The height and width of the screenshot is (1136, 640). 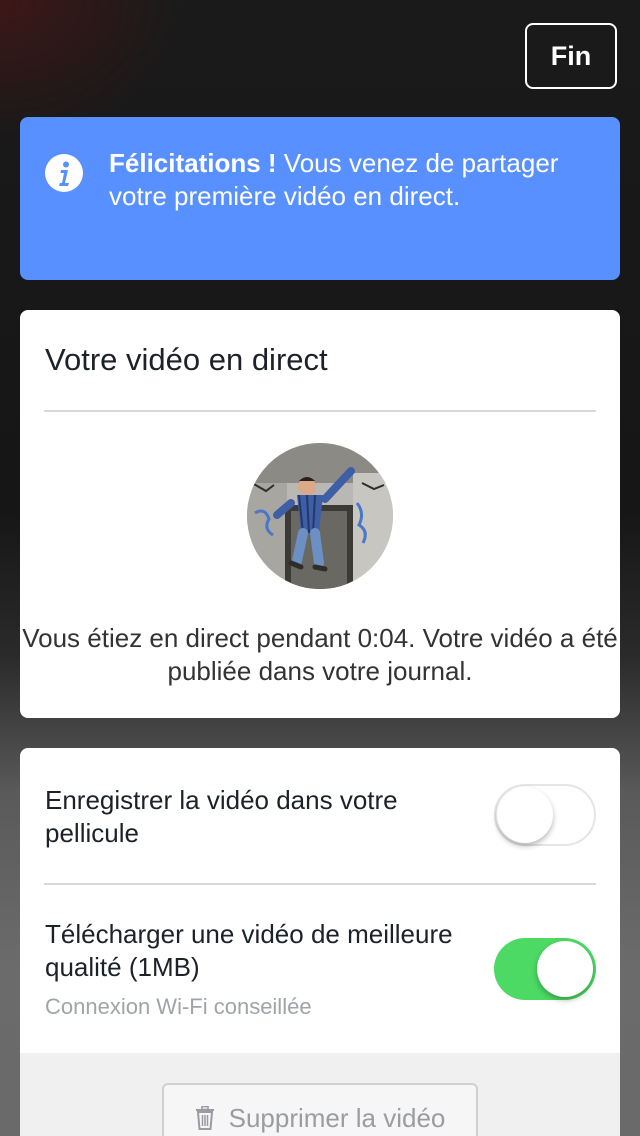 I want to click on hq-upload-toggle, so click(x=545, y=969).